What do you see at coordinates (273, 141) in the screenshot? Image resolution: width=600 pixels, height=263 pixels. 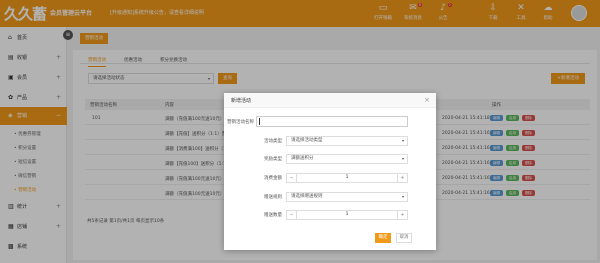 I see `field-label: 活动类型` at bounding box center [273, 141].